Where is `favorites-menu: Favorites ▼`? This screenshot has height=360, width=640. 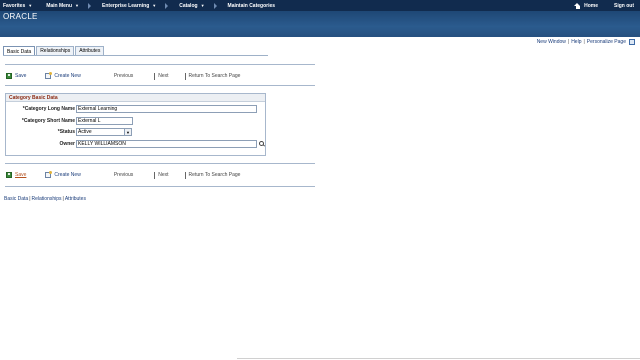
favorites-menu: Favorites ▼ is located at coordinates (17, 5).